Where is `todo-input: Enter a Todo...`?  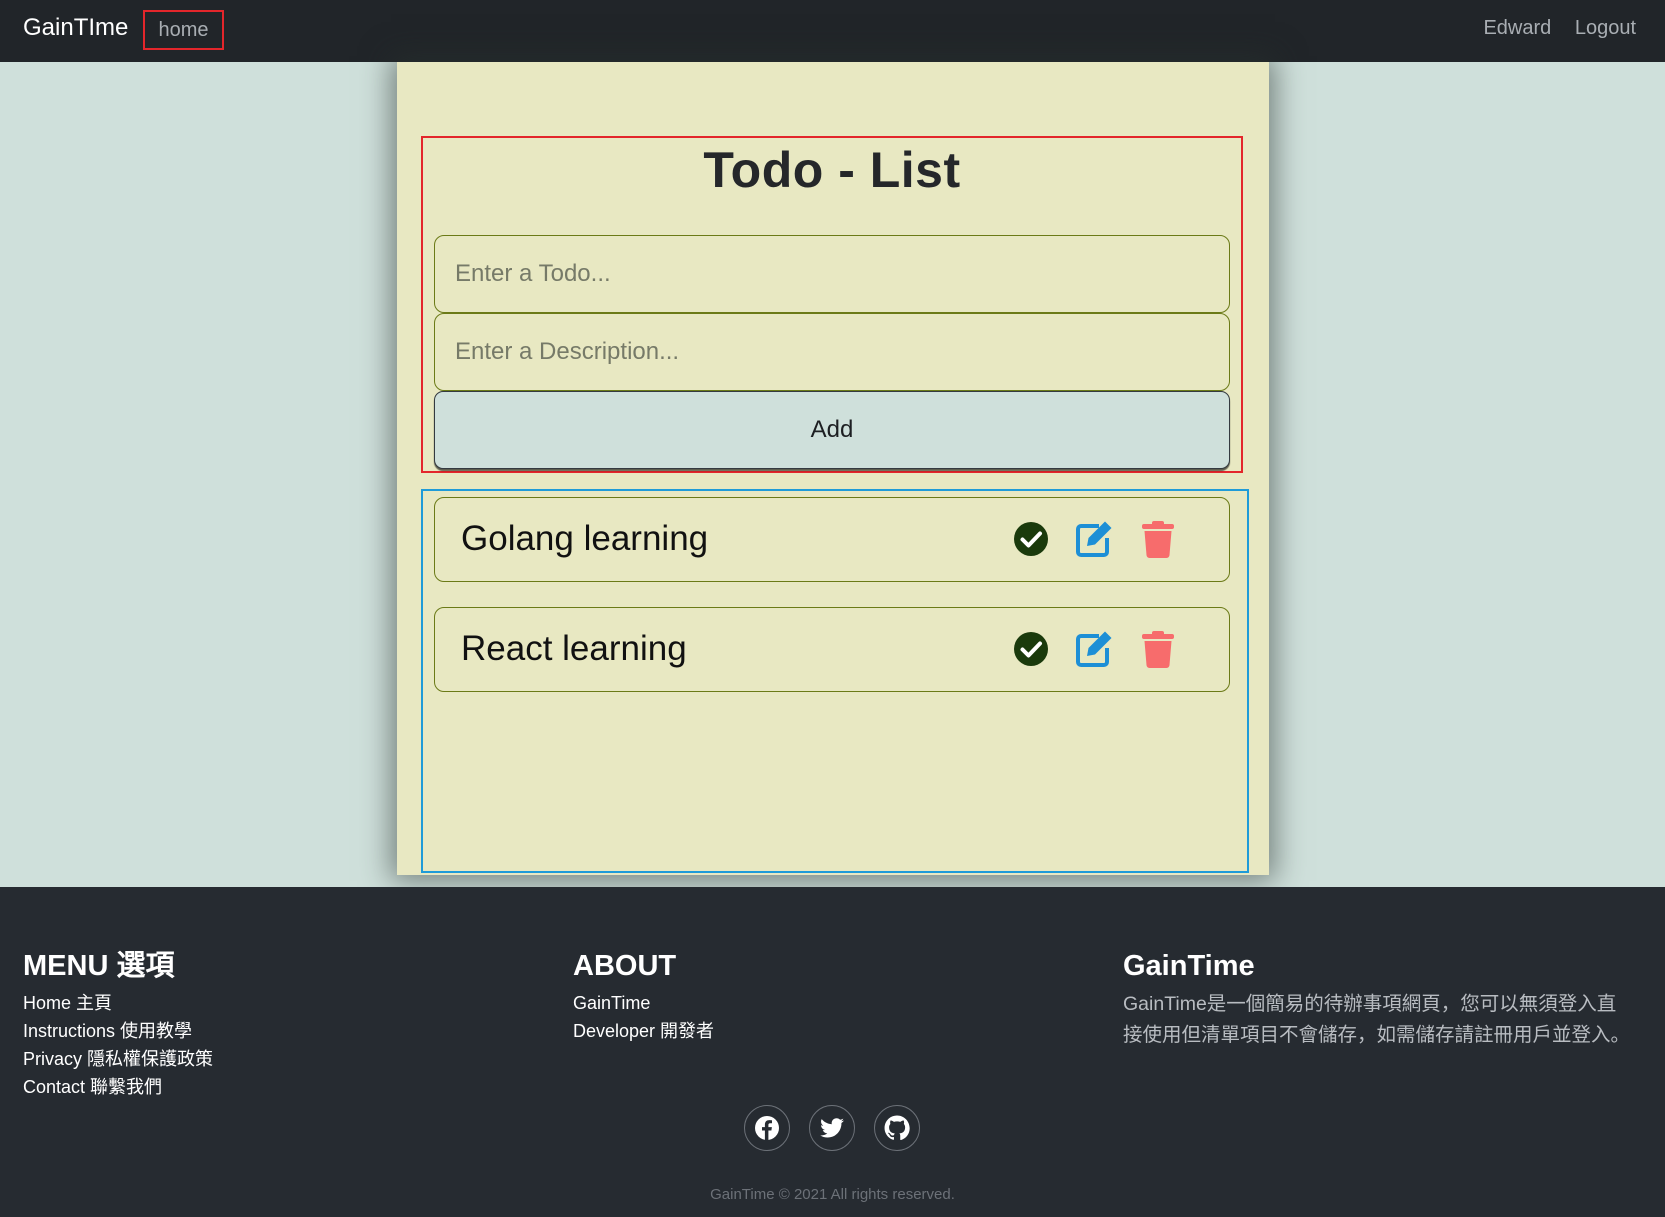
todo-input: Enter a Todo... is located at coordinates (832, 274).